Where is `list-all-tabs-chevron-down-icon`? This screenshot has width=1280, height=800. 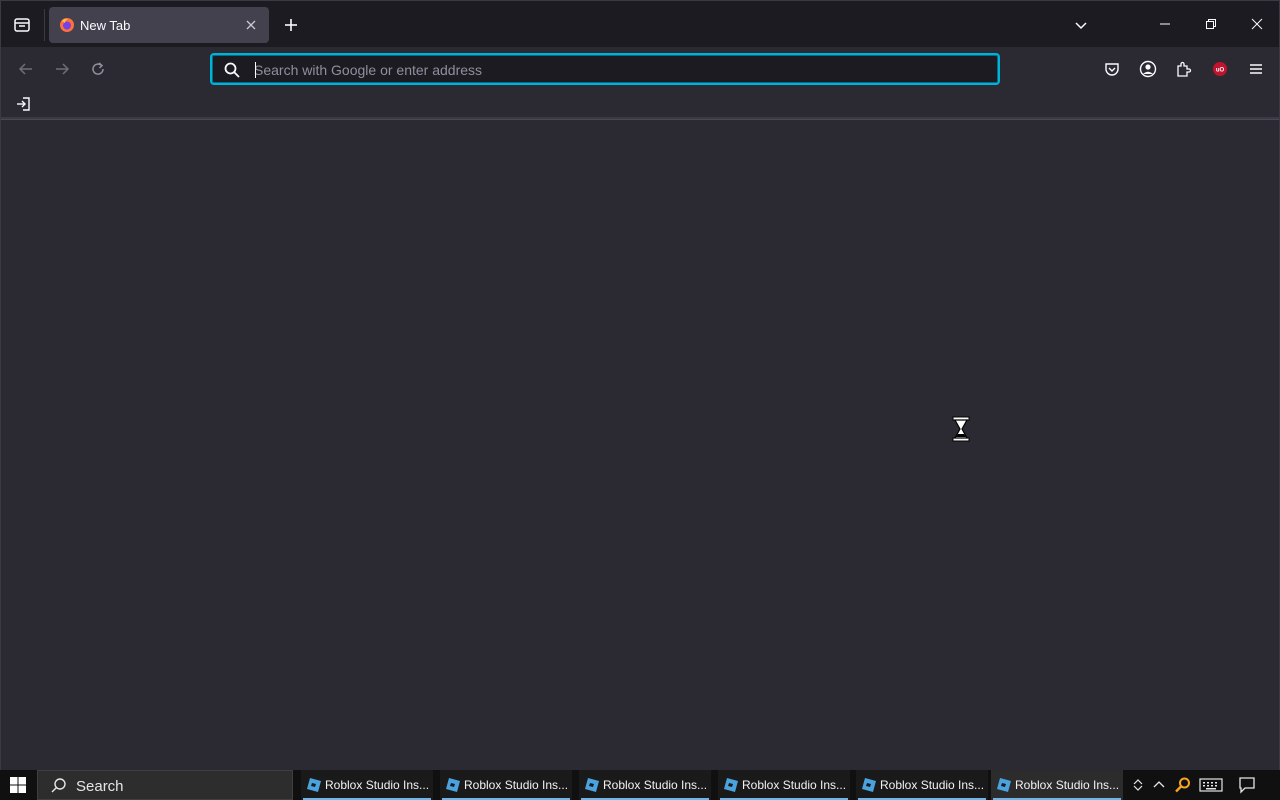 list-all-tabs-chevron-down-icon is located at coordinates (1081, 25).